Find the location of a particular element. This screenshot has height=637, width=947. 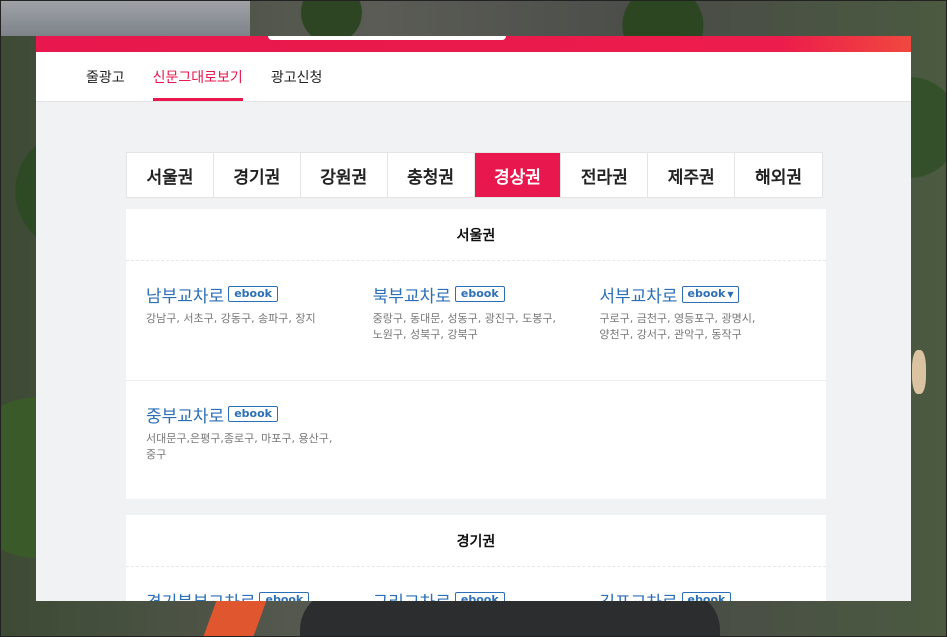

paper-areas: 중랑구, 동대문, 성동구, 광진구, 도봉구, 노원구, 성북구, 강북구 is located at coordinates (464, 326).